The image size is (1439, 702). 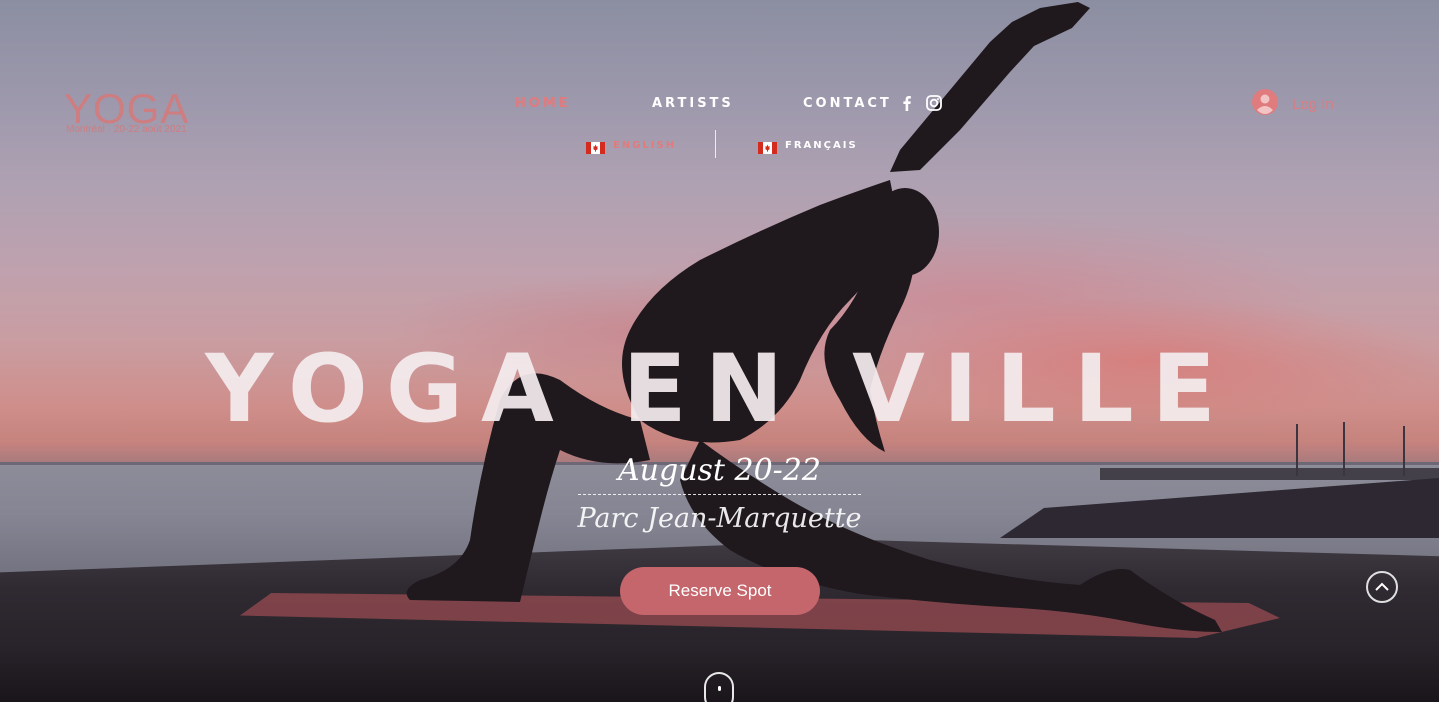 I want to click on event-venue: Parc Jean-Marquette, so click(x=719, y=518).